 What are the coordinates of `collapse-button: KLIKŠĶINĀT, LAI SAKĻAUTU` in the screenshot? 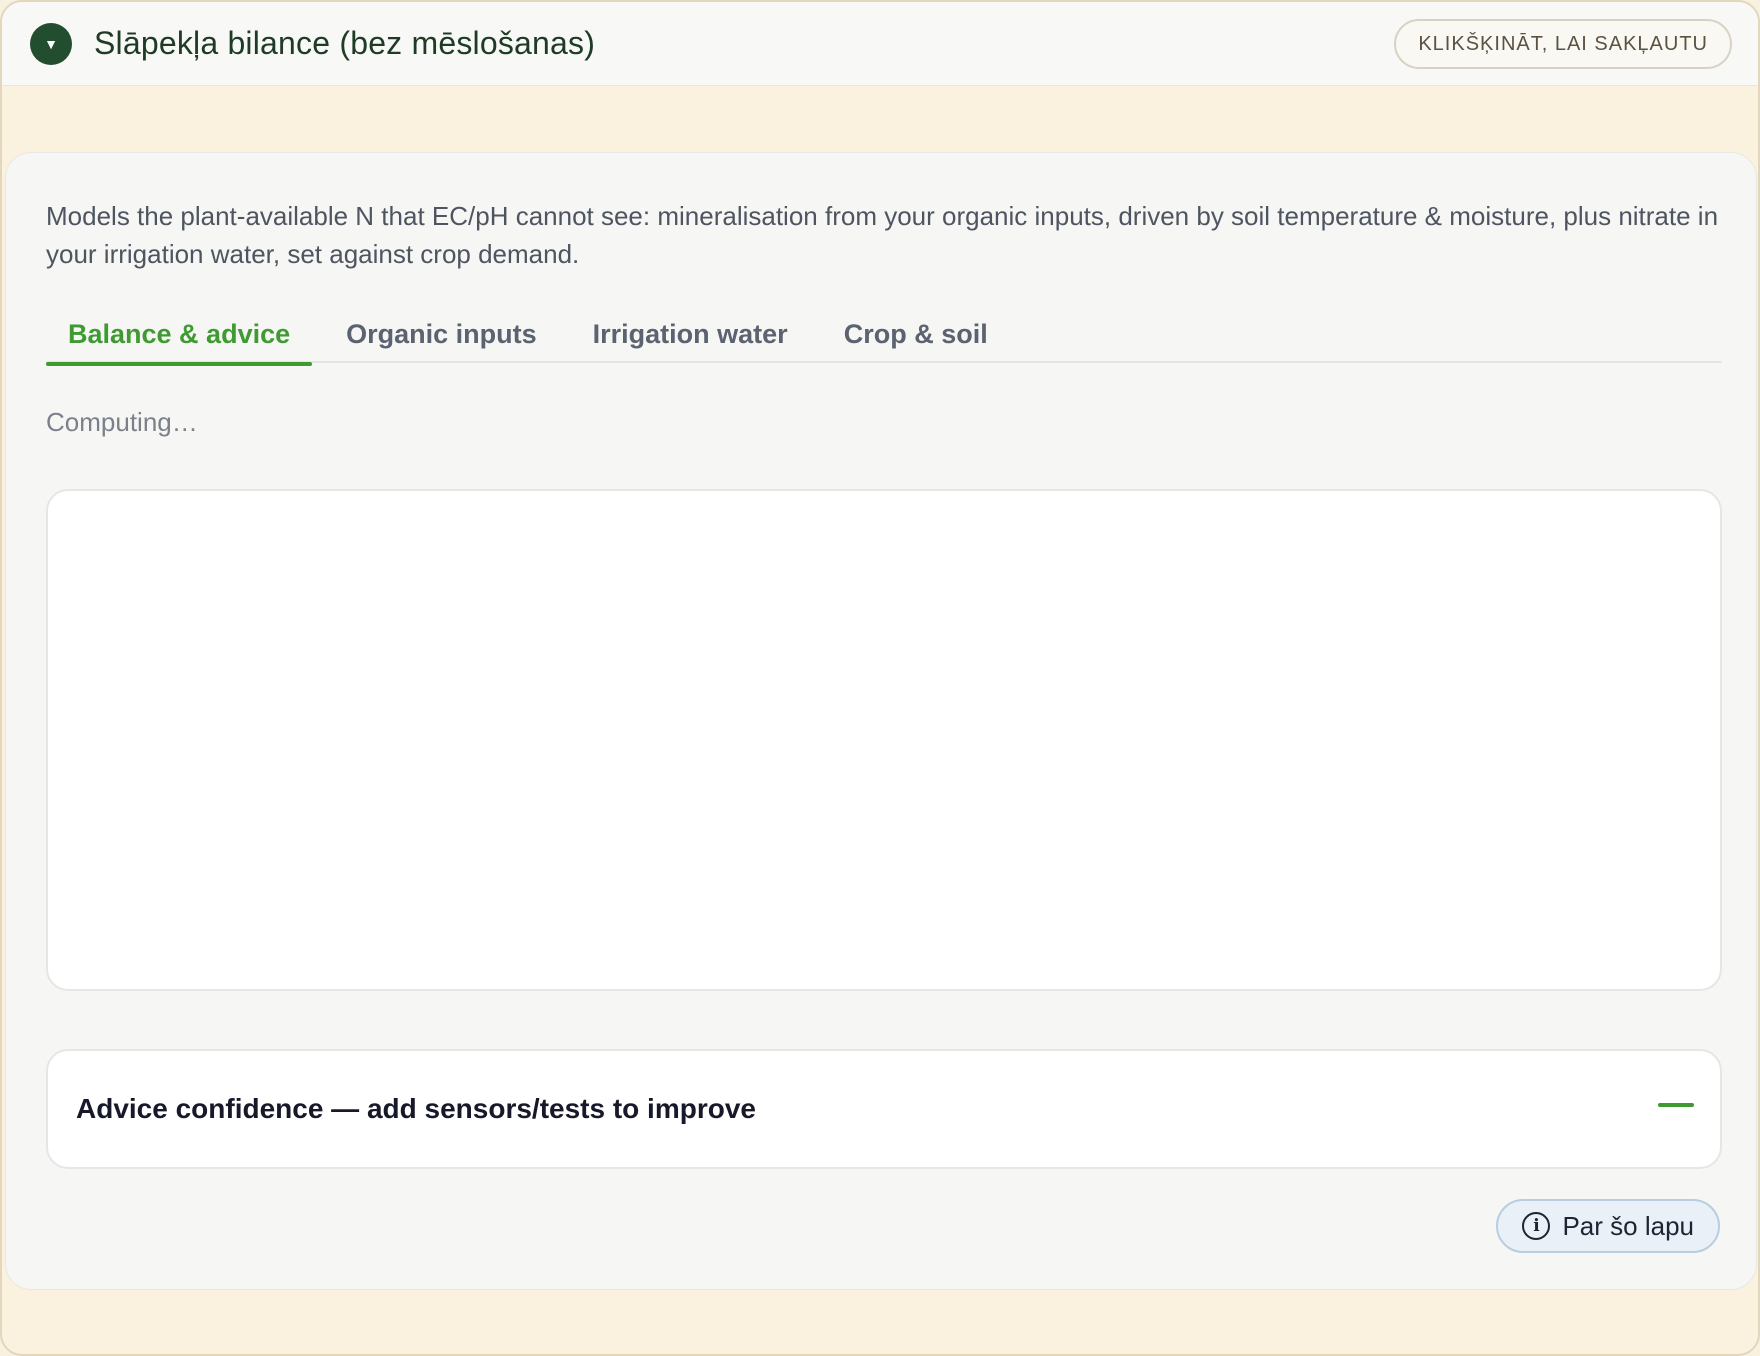 It's located at (1563, 44).